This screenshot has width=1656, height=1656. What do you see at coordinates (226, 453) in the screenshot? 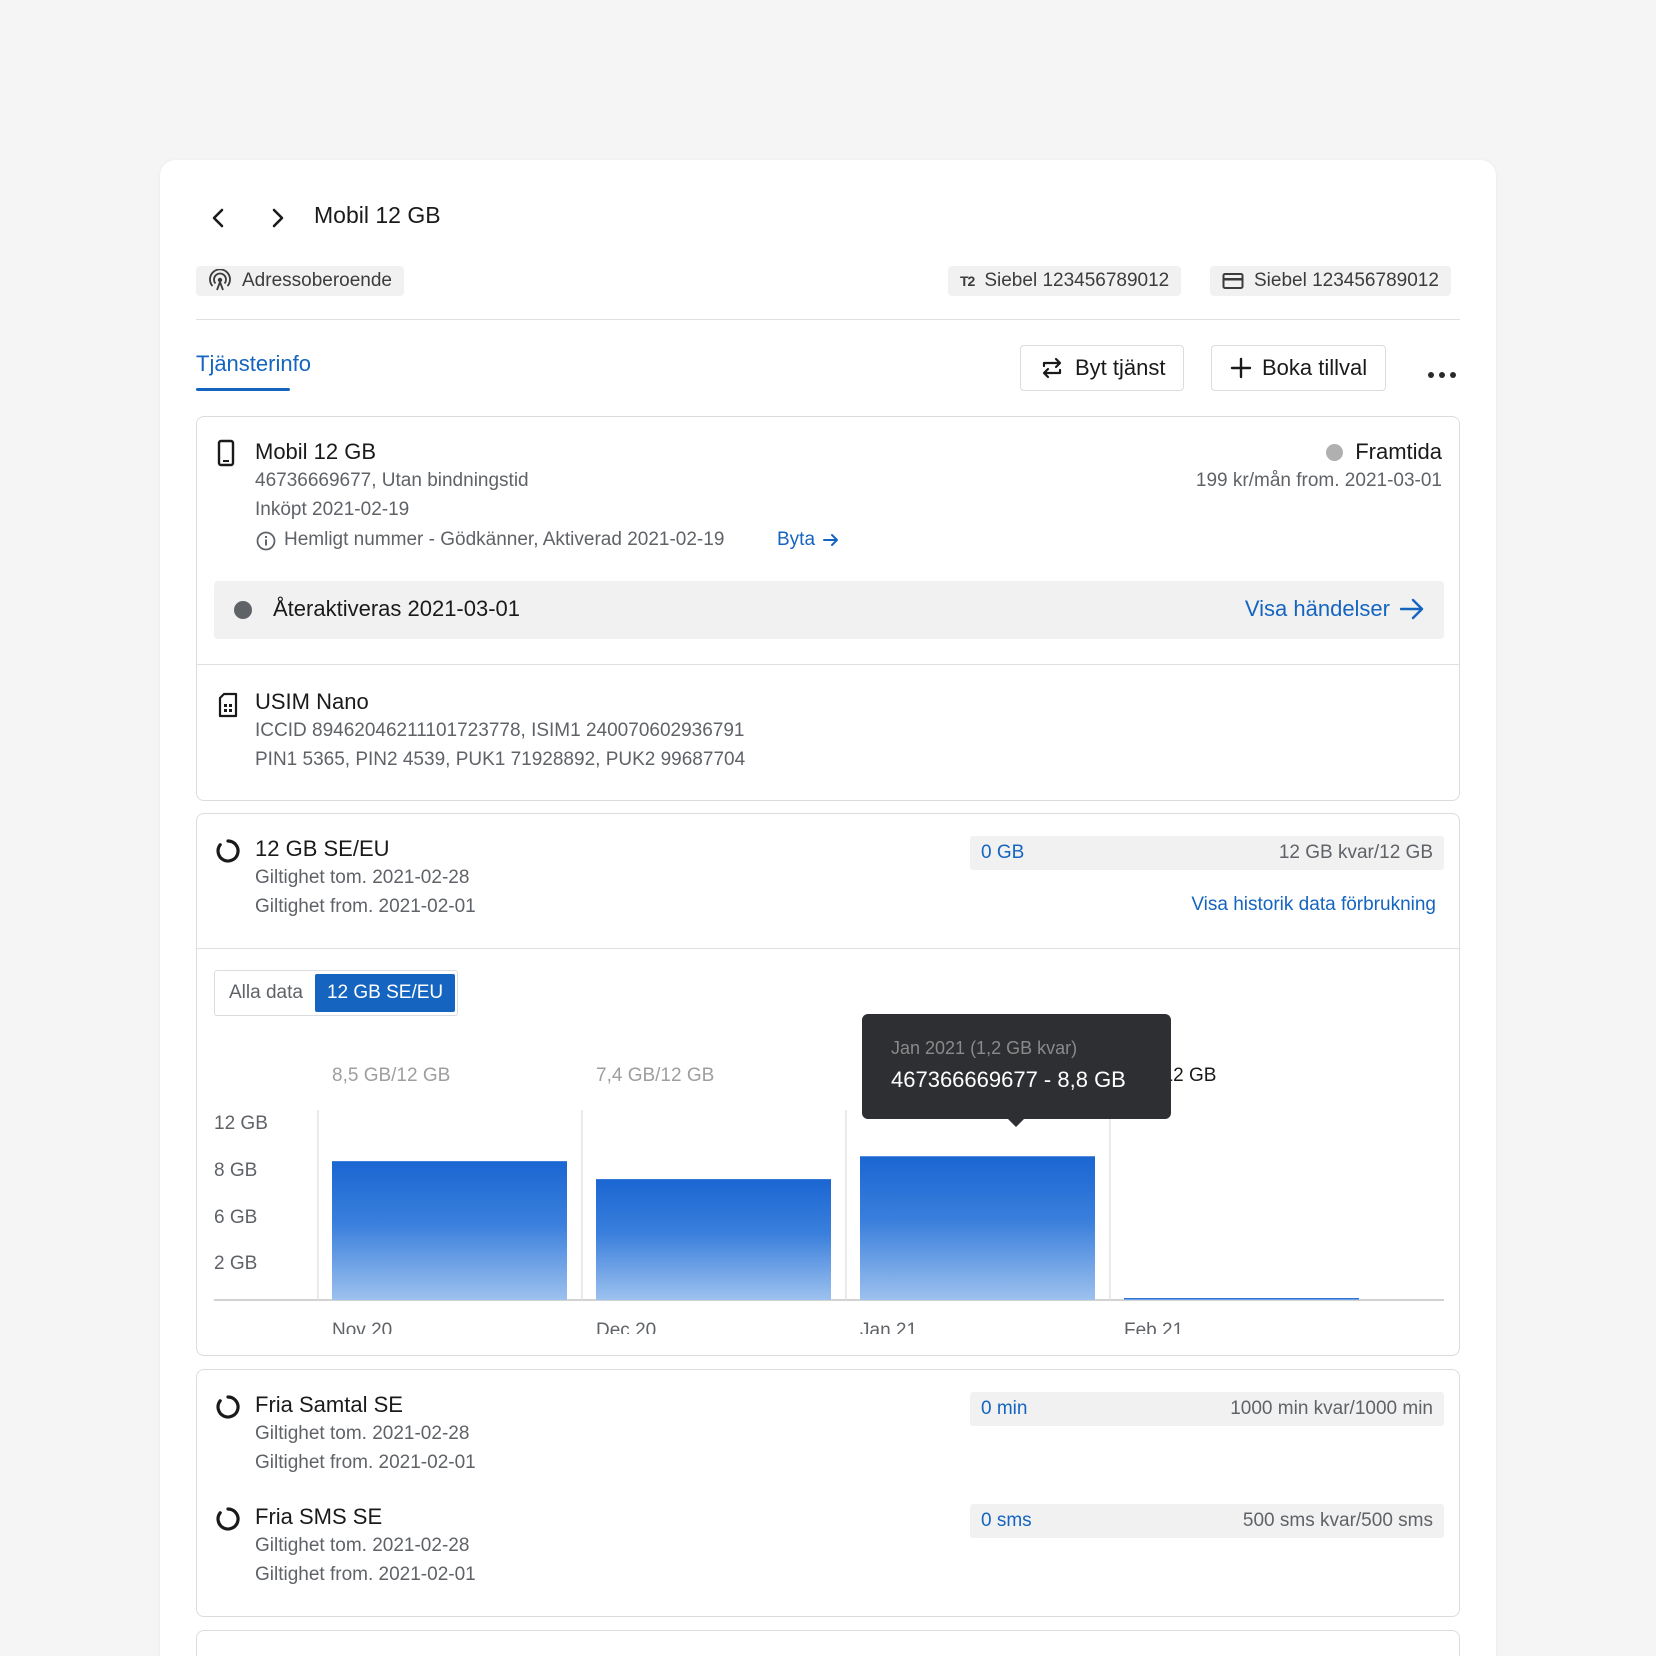
I see `phone-icon` at bounding box center [226, 453].